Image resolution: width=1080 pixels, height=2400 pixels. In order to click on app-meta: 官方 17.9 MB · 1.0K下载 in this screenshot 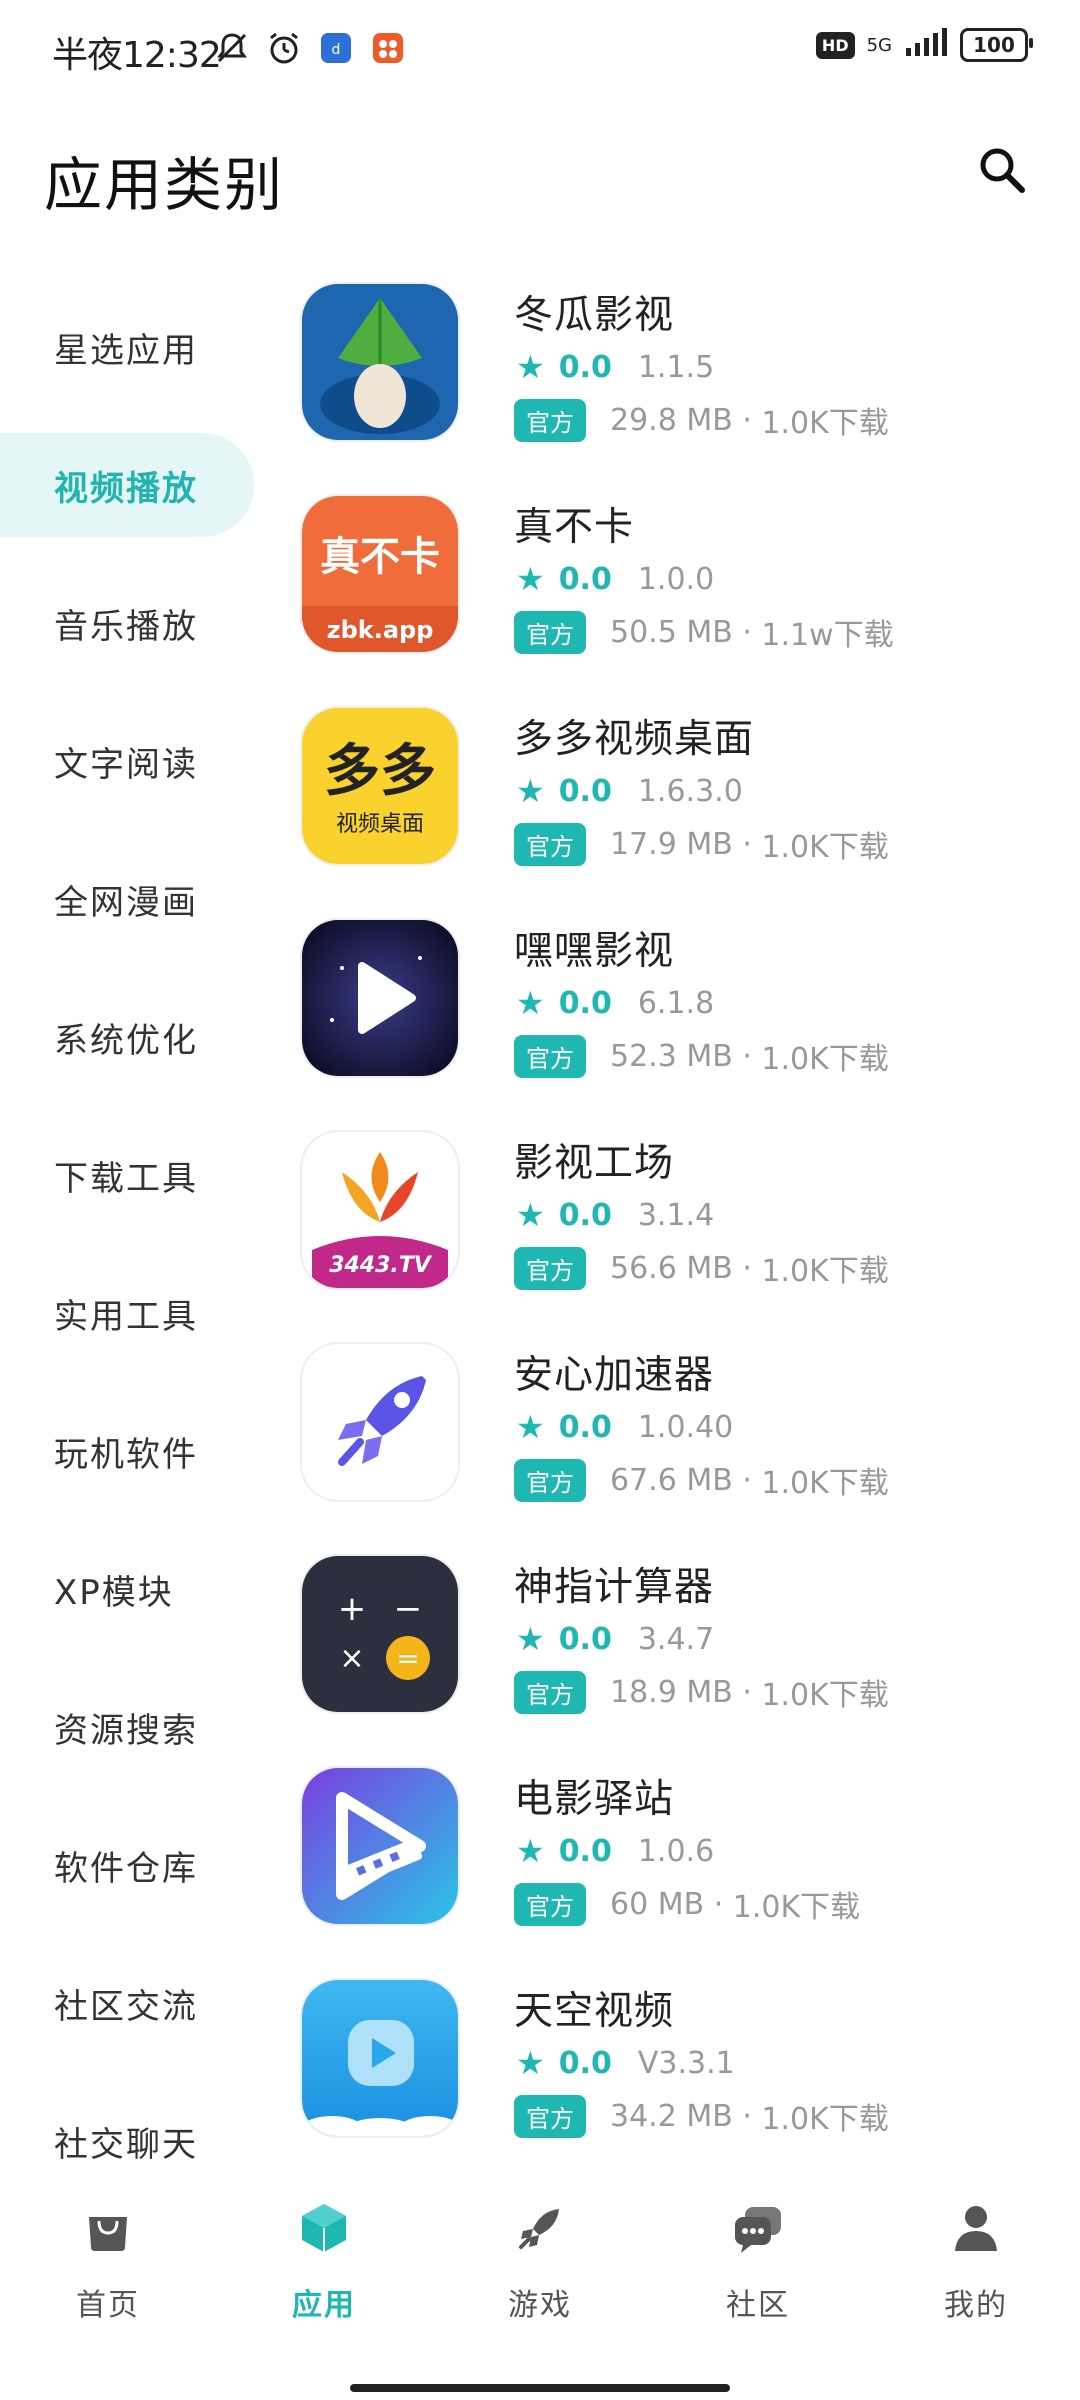, I will do `click(701, 844)`.